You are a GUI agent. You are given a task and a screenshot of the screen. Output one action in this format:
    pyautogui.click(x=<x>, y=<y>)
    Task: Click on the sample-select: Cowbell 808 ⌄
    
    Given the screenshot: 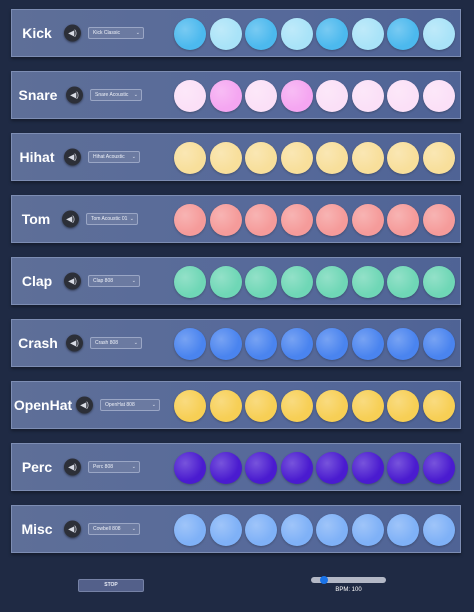 What is the action you would take?
    pyautogui.click(x=114, y=529)
    